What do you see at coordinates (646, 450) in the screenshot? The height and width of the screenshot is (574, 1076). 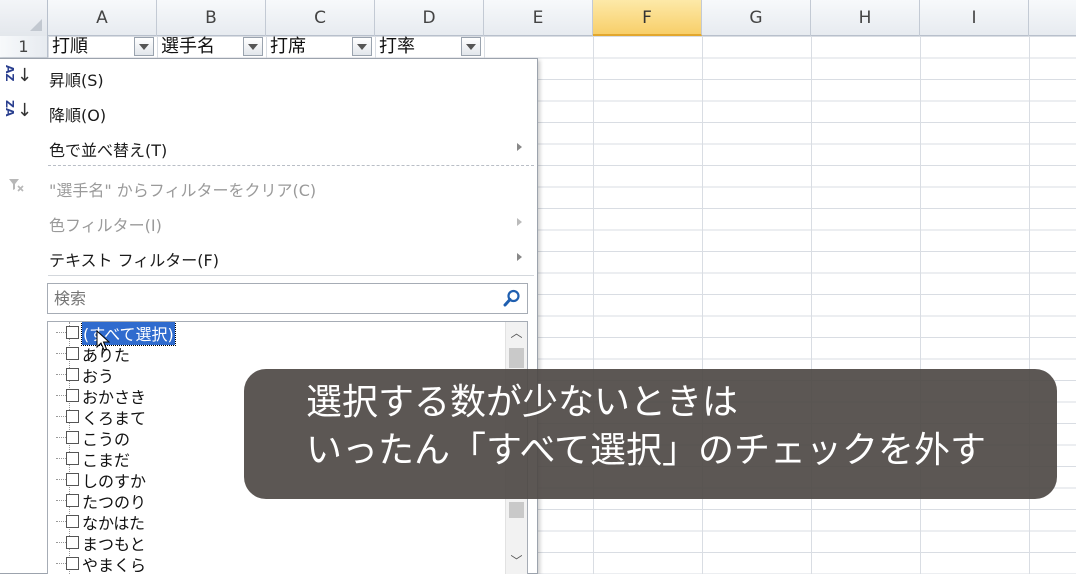 I see `caption-line-2: いったん「すべて選択」のチェックを外す` at bounding box center [646, 450].